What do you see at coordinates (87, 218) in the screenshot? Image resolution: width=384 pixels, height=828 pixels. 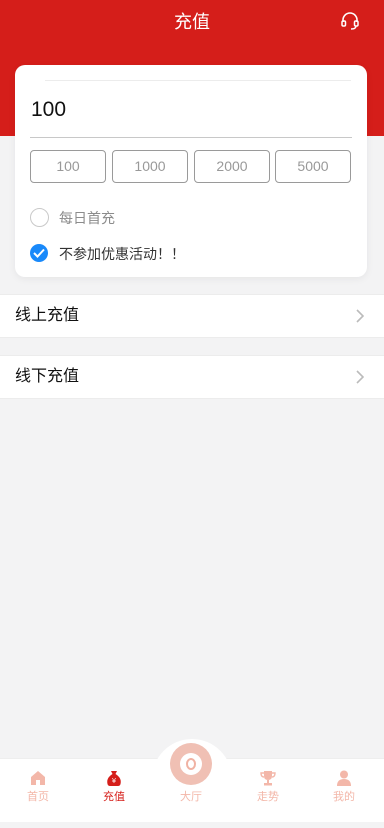 I see `option-label: 每日首充` at bounding box center [87, 218].